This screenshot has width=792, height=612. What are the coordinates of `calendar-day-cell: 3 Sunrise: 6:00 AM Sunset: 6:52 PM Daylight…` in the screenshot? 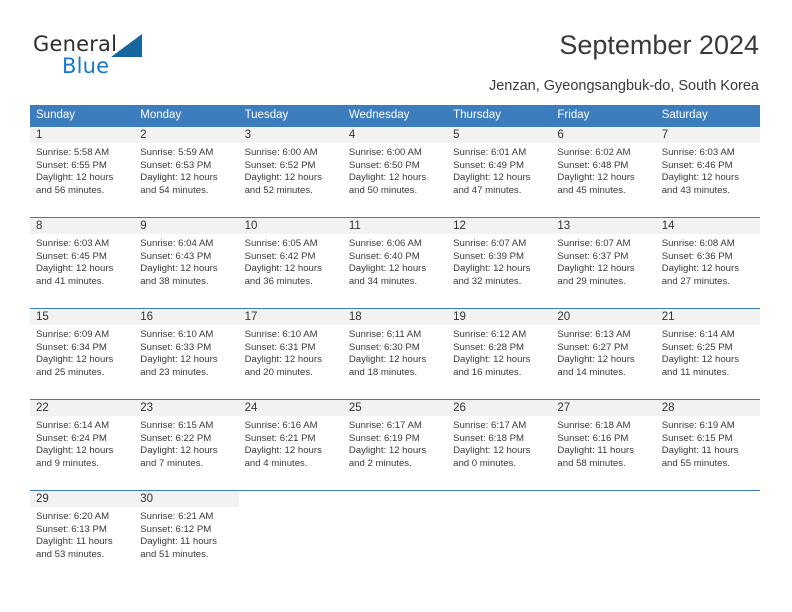 It's located at (290, 172).